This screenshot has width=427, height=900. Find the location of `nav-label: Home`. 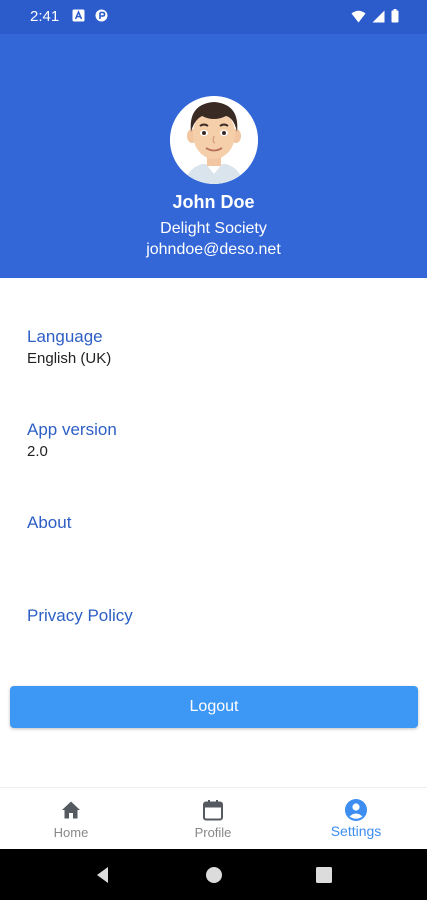

nav-label: Home is located at coordinates (71, 832).